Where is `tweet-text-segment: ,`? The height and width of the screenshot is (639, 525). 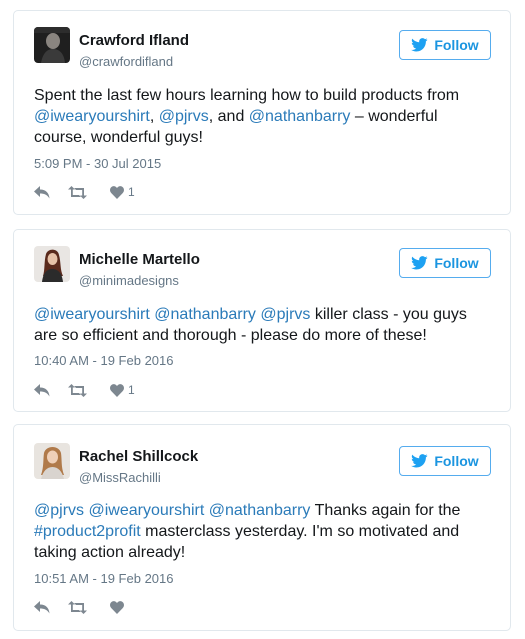 tweet-text-segment: , is located at coordinates (154, 116).